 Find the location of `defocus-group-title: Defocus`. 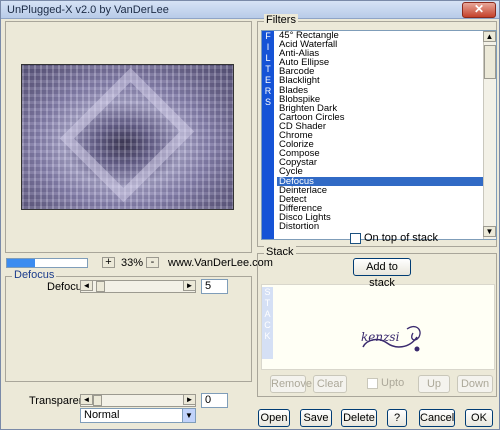

defocus-group-title: Defocus is located at coordinates (34, 275).